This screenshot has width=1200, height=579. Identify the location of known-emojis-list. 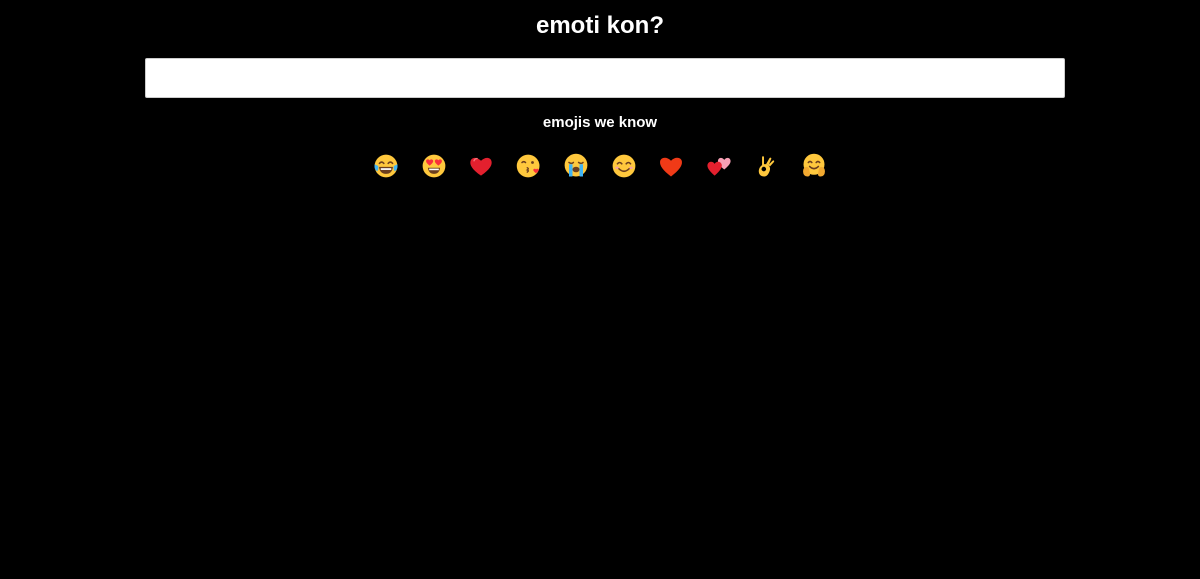
(600, 166).